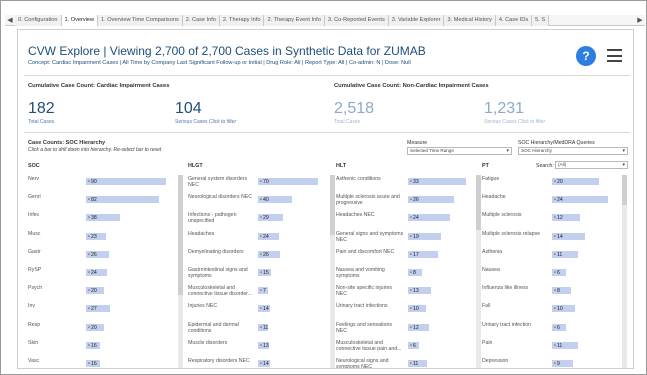  I want to click on soc-bar-row: Musc 23, so click(103, 240).